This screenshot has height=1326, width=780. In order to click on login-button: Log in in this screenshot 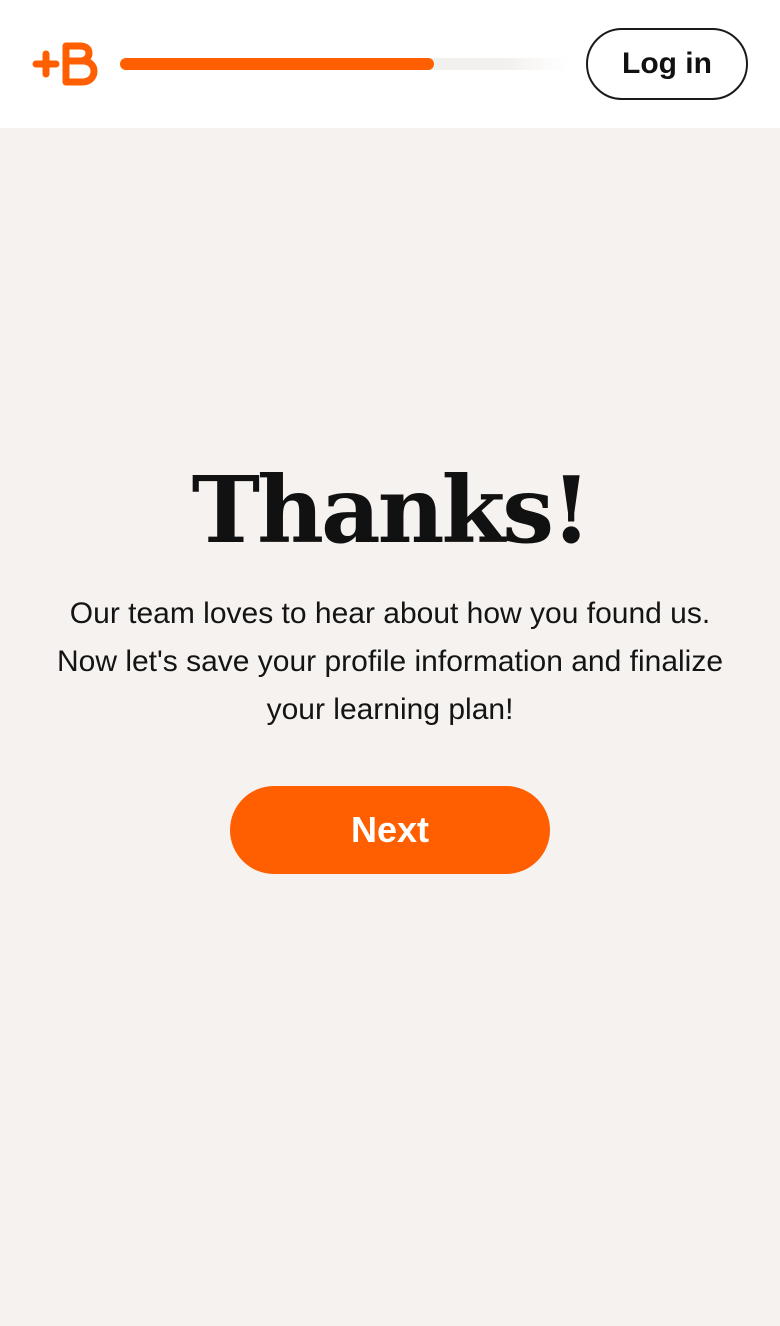, I will do `click(667, 64)`.